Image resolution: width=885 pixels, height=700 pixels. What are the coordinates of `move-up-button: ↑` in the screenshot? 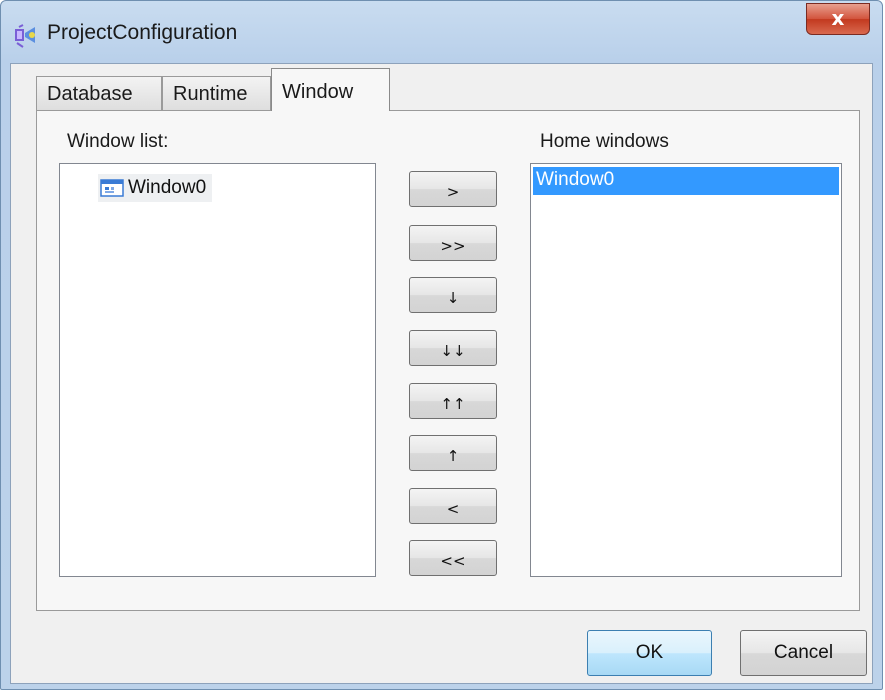 It's located at (453, 453).